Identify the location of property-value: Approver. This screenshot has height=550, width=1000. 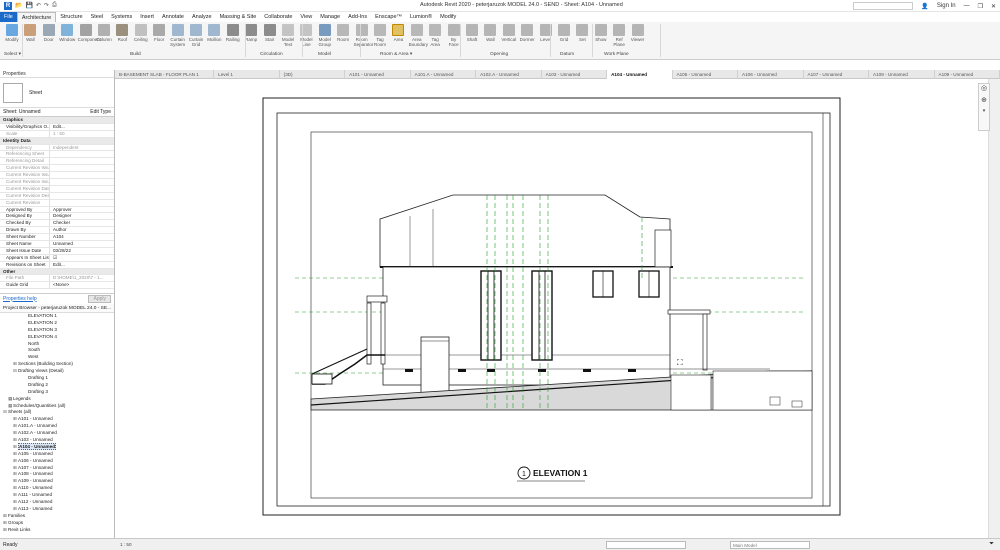
(82, 210).